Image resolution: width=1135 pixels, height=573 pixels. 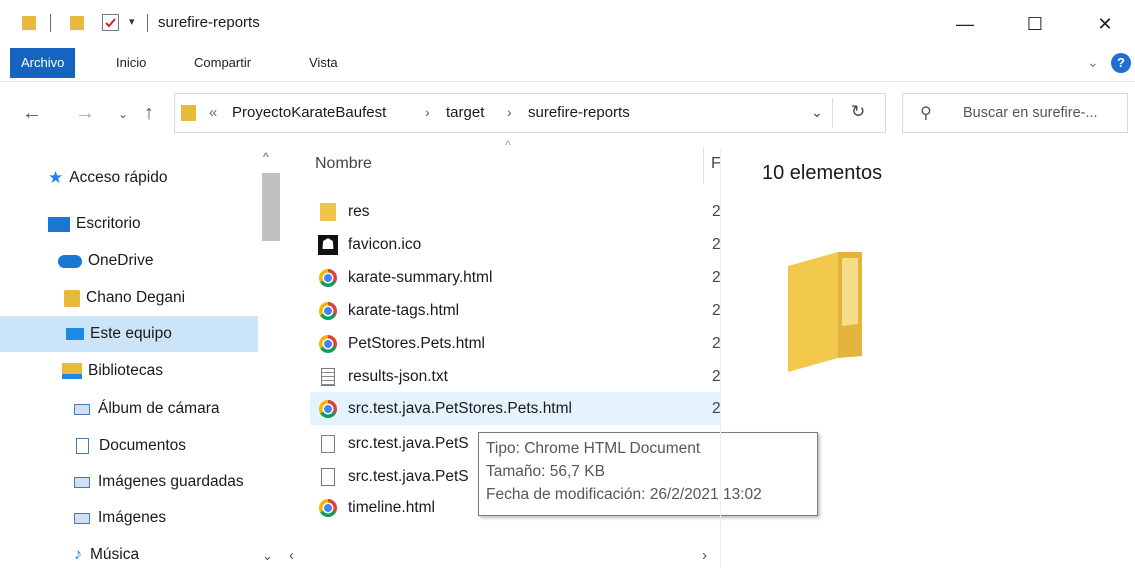 I want to click on horizontal-scrollbar, so click(x=502, y=556).